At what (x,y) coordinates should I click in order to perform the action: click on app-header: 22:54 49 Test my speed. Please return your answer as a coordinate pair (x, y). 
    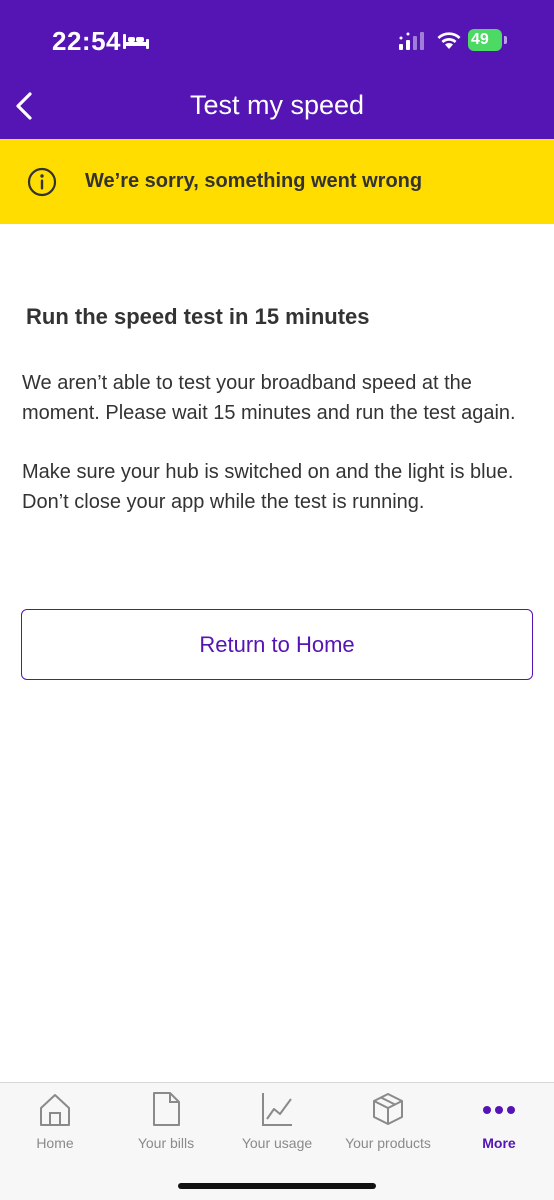
    Looking at the image, I should click on (277, 69).